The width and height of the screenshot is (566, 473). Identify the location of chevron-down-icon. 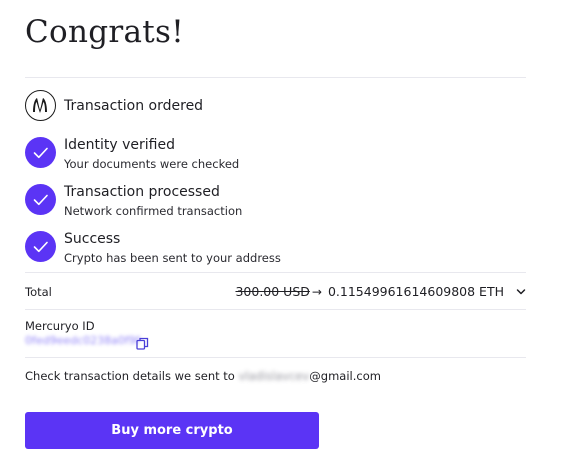
(521, 291).